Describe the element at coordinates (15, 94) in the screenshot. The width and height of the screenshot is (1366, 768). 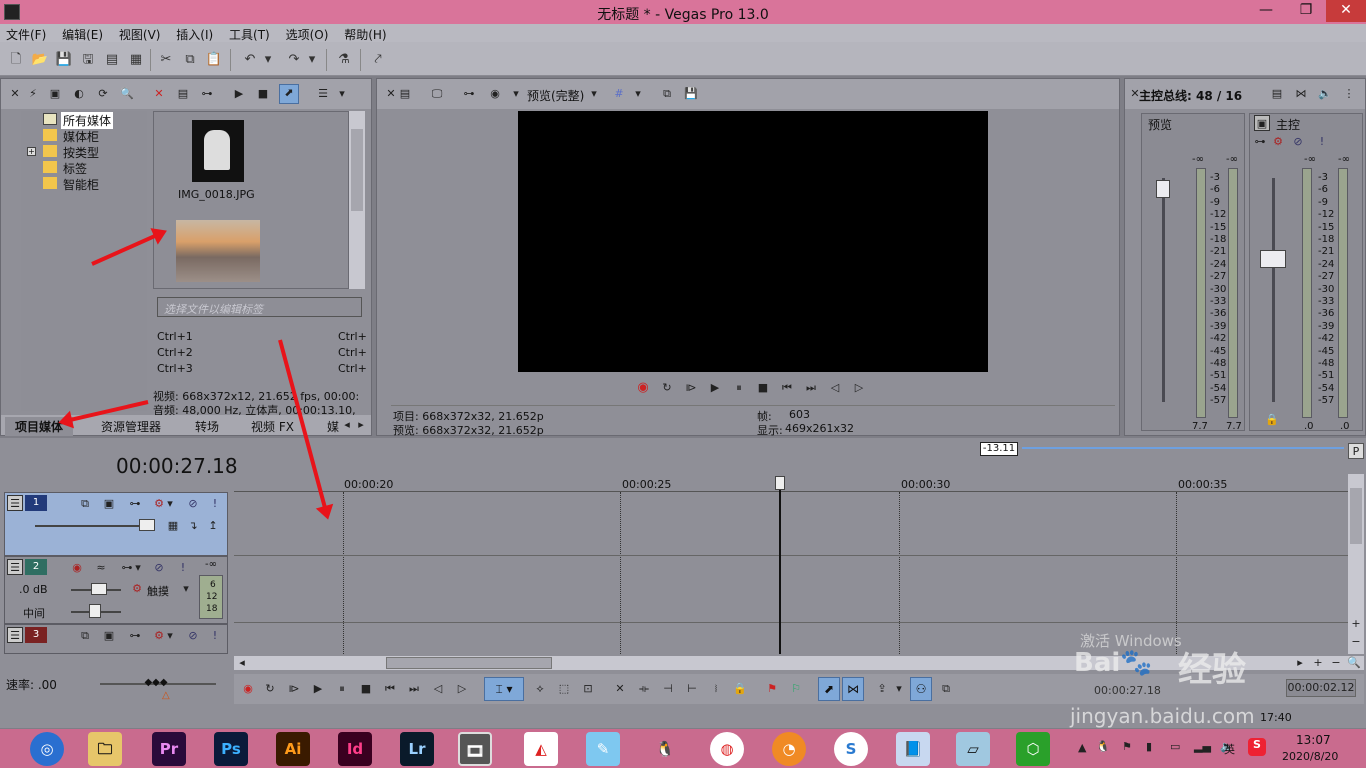
I see `panel-close-icon: ✕` at that location.